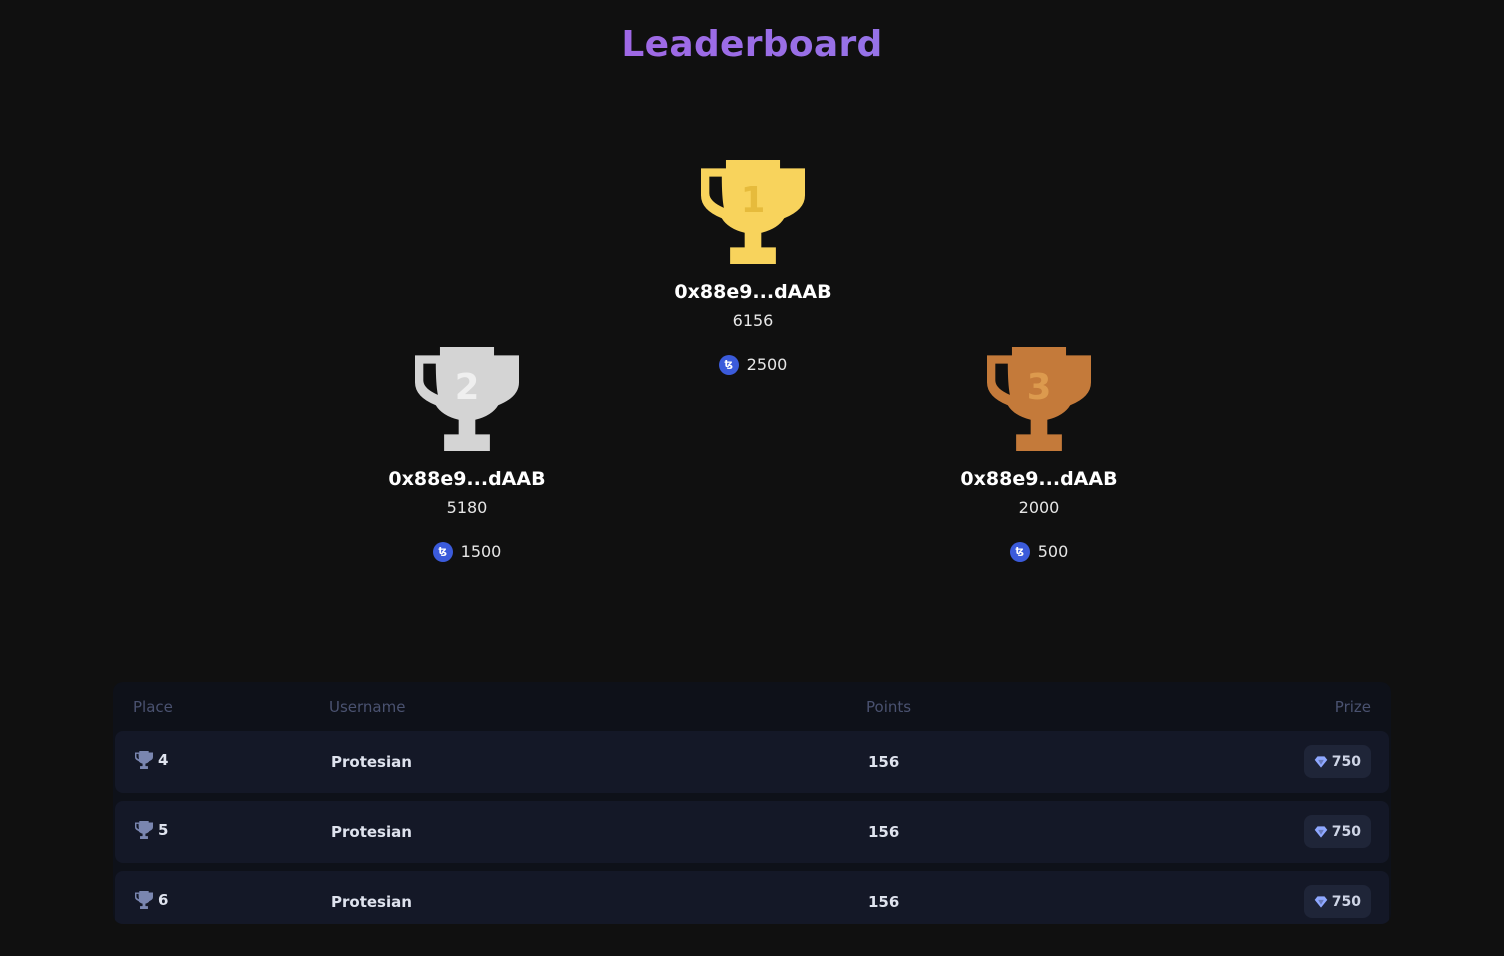 This screenshot has height=956, width=1504. Describe the element at coordinates (753, 200) in the screenshot. I see `svg-text: 1` at that location.